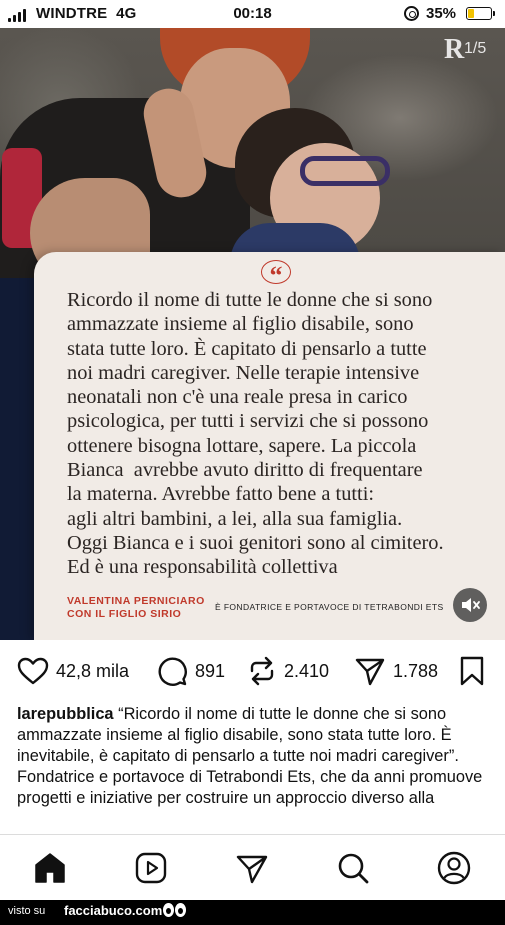 This screenshot has width=505, height=925. I want to click on eyes-logo-icon, so click(174, 910).